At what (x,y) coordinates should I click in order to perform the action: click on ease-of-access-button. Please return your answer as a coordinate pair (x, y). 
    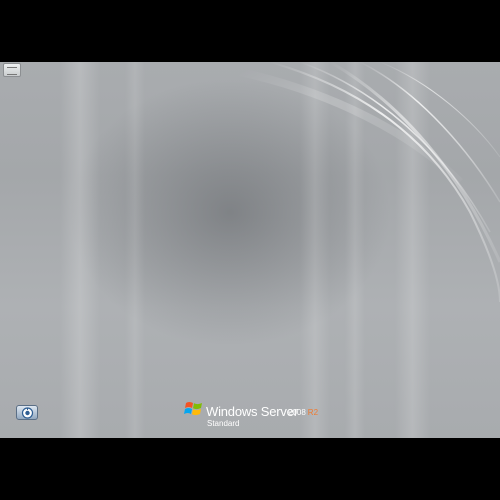
    Looking at the image, I should click on (27, 412).